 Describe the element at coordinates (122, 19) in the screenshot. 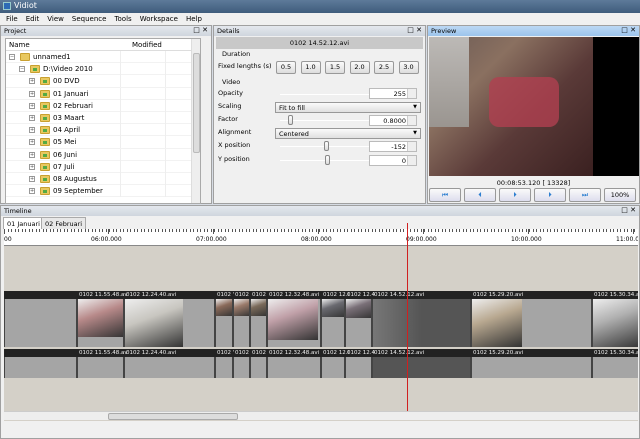

I see `menu-tools: Tools` at that location.